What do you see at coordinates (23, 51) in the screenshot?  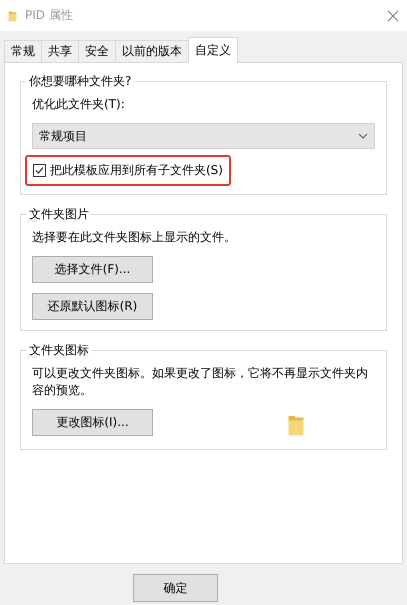 I see `tab: 常规` at bounding box center [23, 51].